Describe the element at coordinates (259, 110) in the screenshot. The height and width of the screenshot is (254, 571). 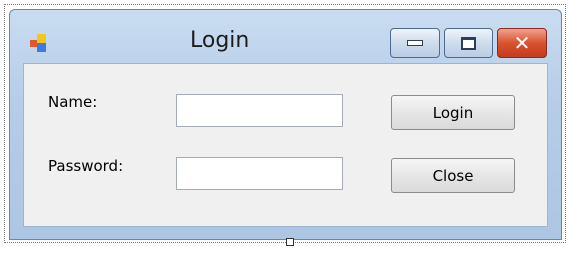
I see `name-input` at that location.